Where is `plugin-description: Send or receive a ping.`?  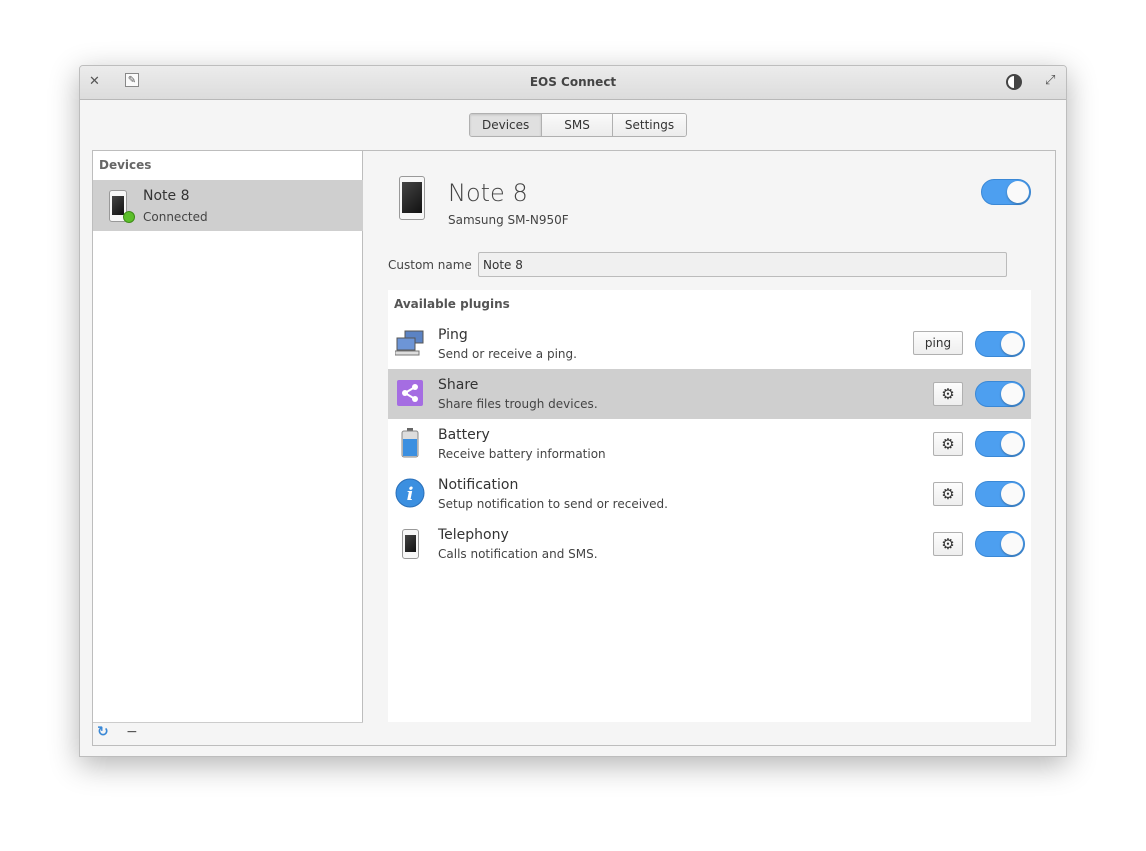 plugin-description: Send or receive a ping. is located at coordinates (507, 354).